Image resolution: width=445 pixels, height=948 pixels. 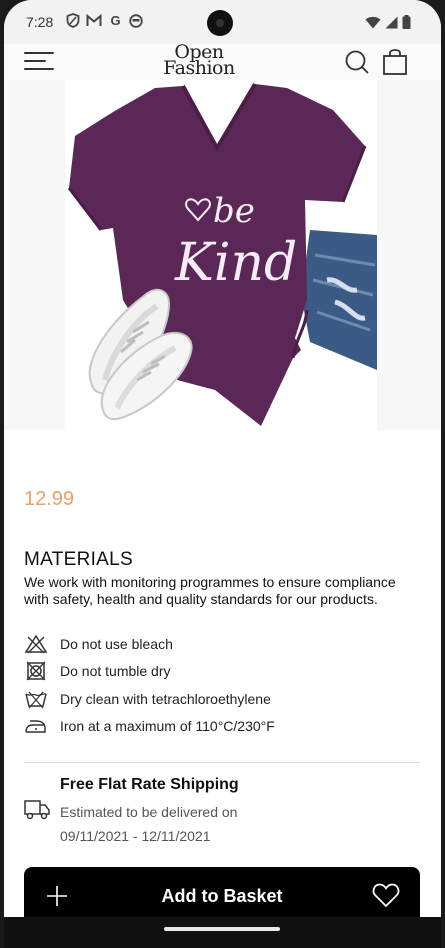 What do you see at coordinates (224, 672) in the screenshot?
I see `care-item: Do not tumble dry` at bounding box center [224, 672].